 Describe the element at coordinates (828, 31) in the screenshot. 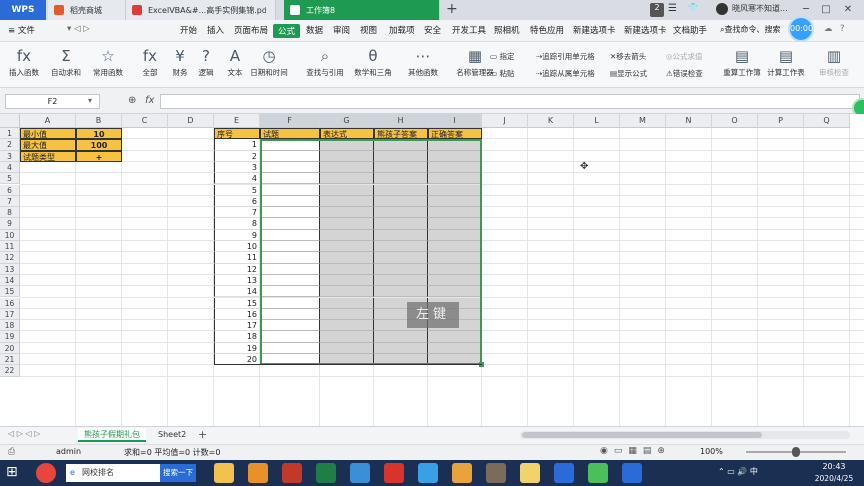

I see `cloud-icon: ☁` at that location.